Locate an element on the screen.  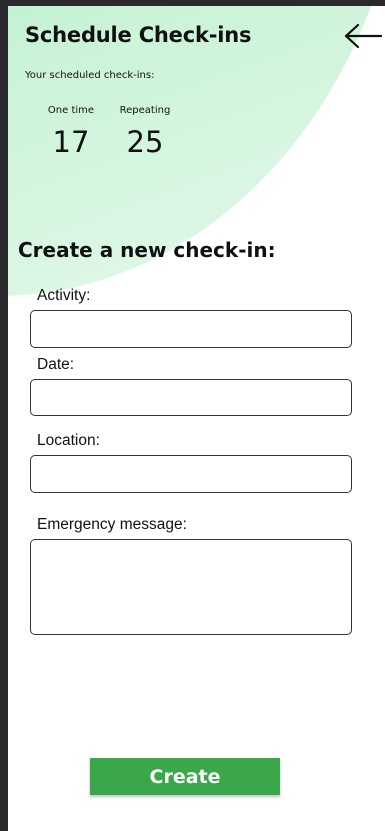
one-time-label: One time is located at coordinates (71, 110).